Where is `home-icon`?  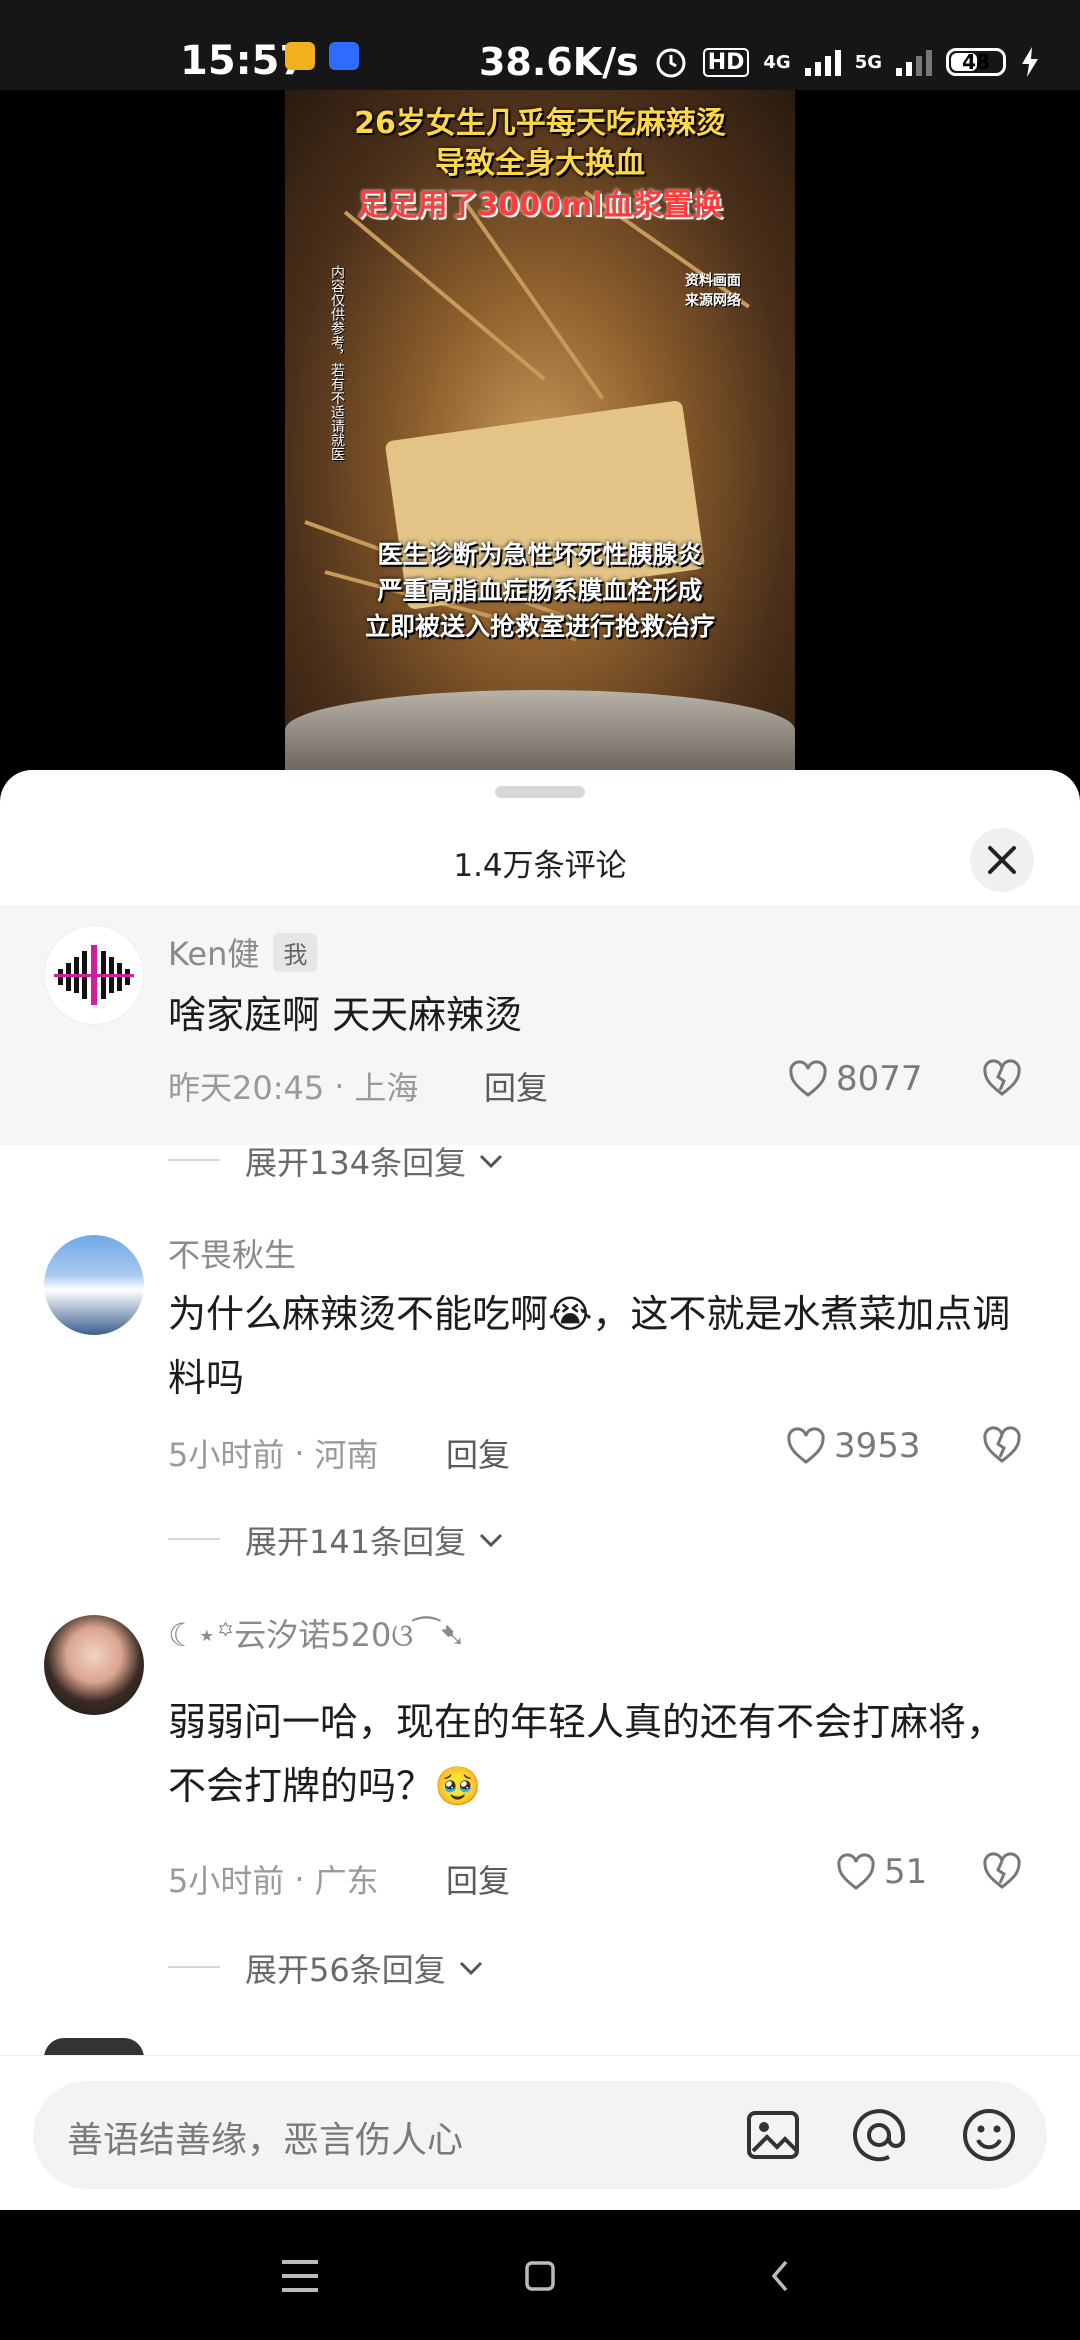
home-icon is located at coordinates (540, 2276).